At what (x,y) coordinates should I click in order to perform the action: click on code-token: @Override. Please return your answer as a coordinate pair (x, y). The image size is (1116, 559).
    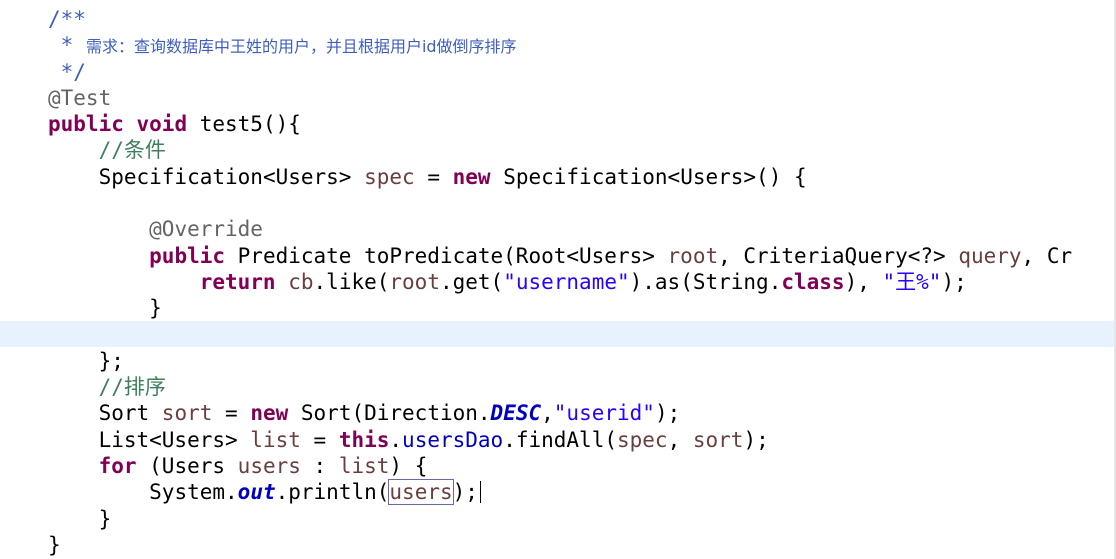
    Looking at the image, I should click on (206, 229).